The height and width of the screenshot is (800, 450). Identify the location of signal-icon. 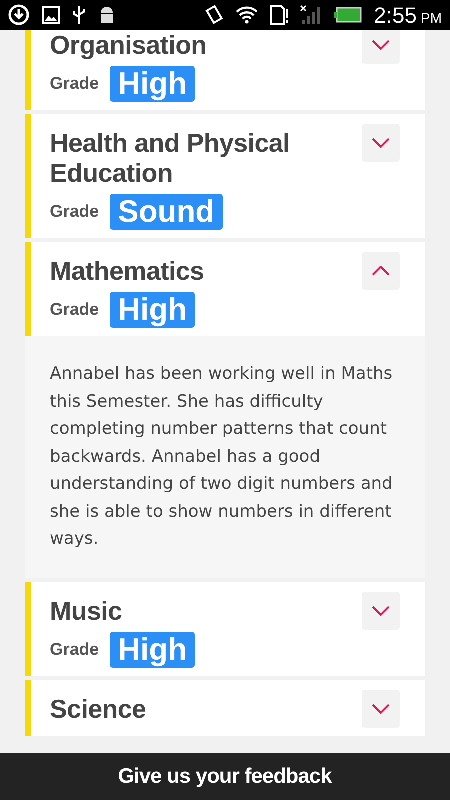
(311, 15).